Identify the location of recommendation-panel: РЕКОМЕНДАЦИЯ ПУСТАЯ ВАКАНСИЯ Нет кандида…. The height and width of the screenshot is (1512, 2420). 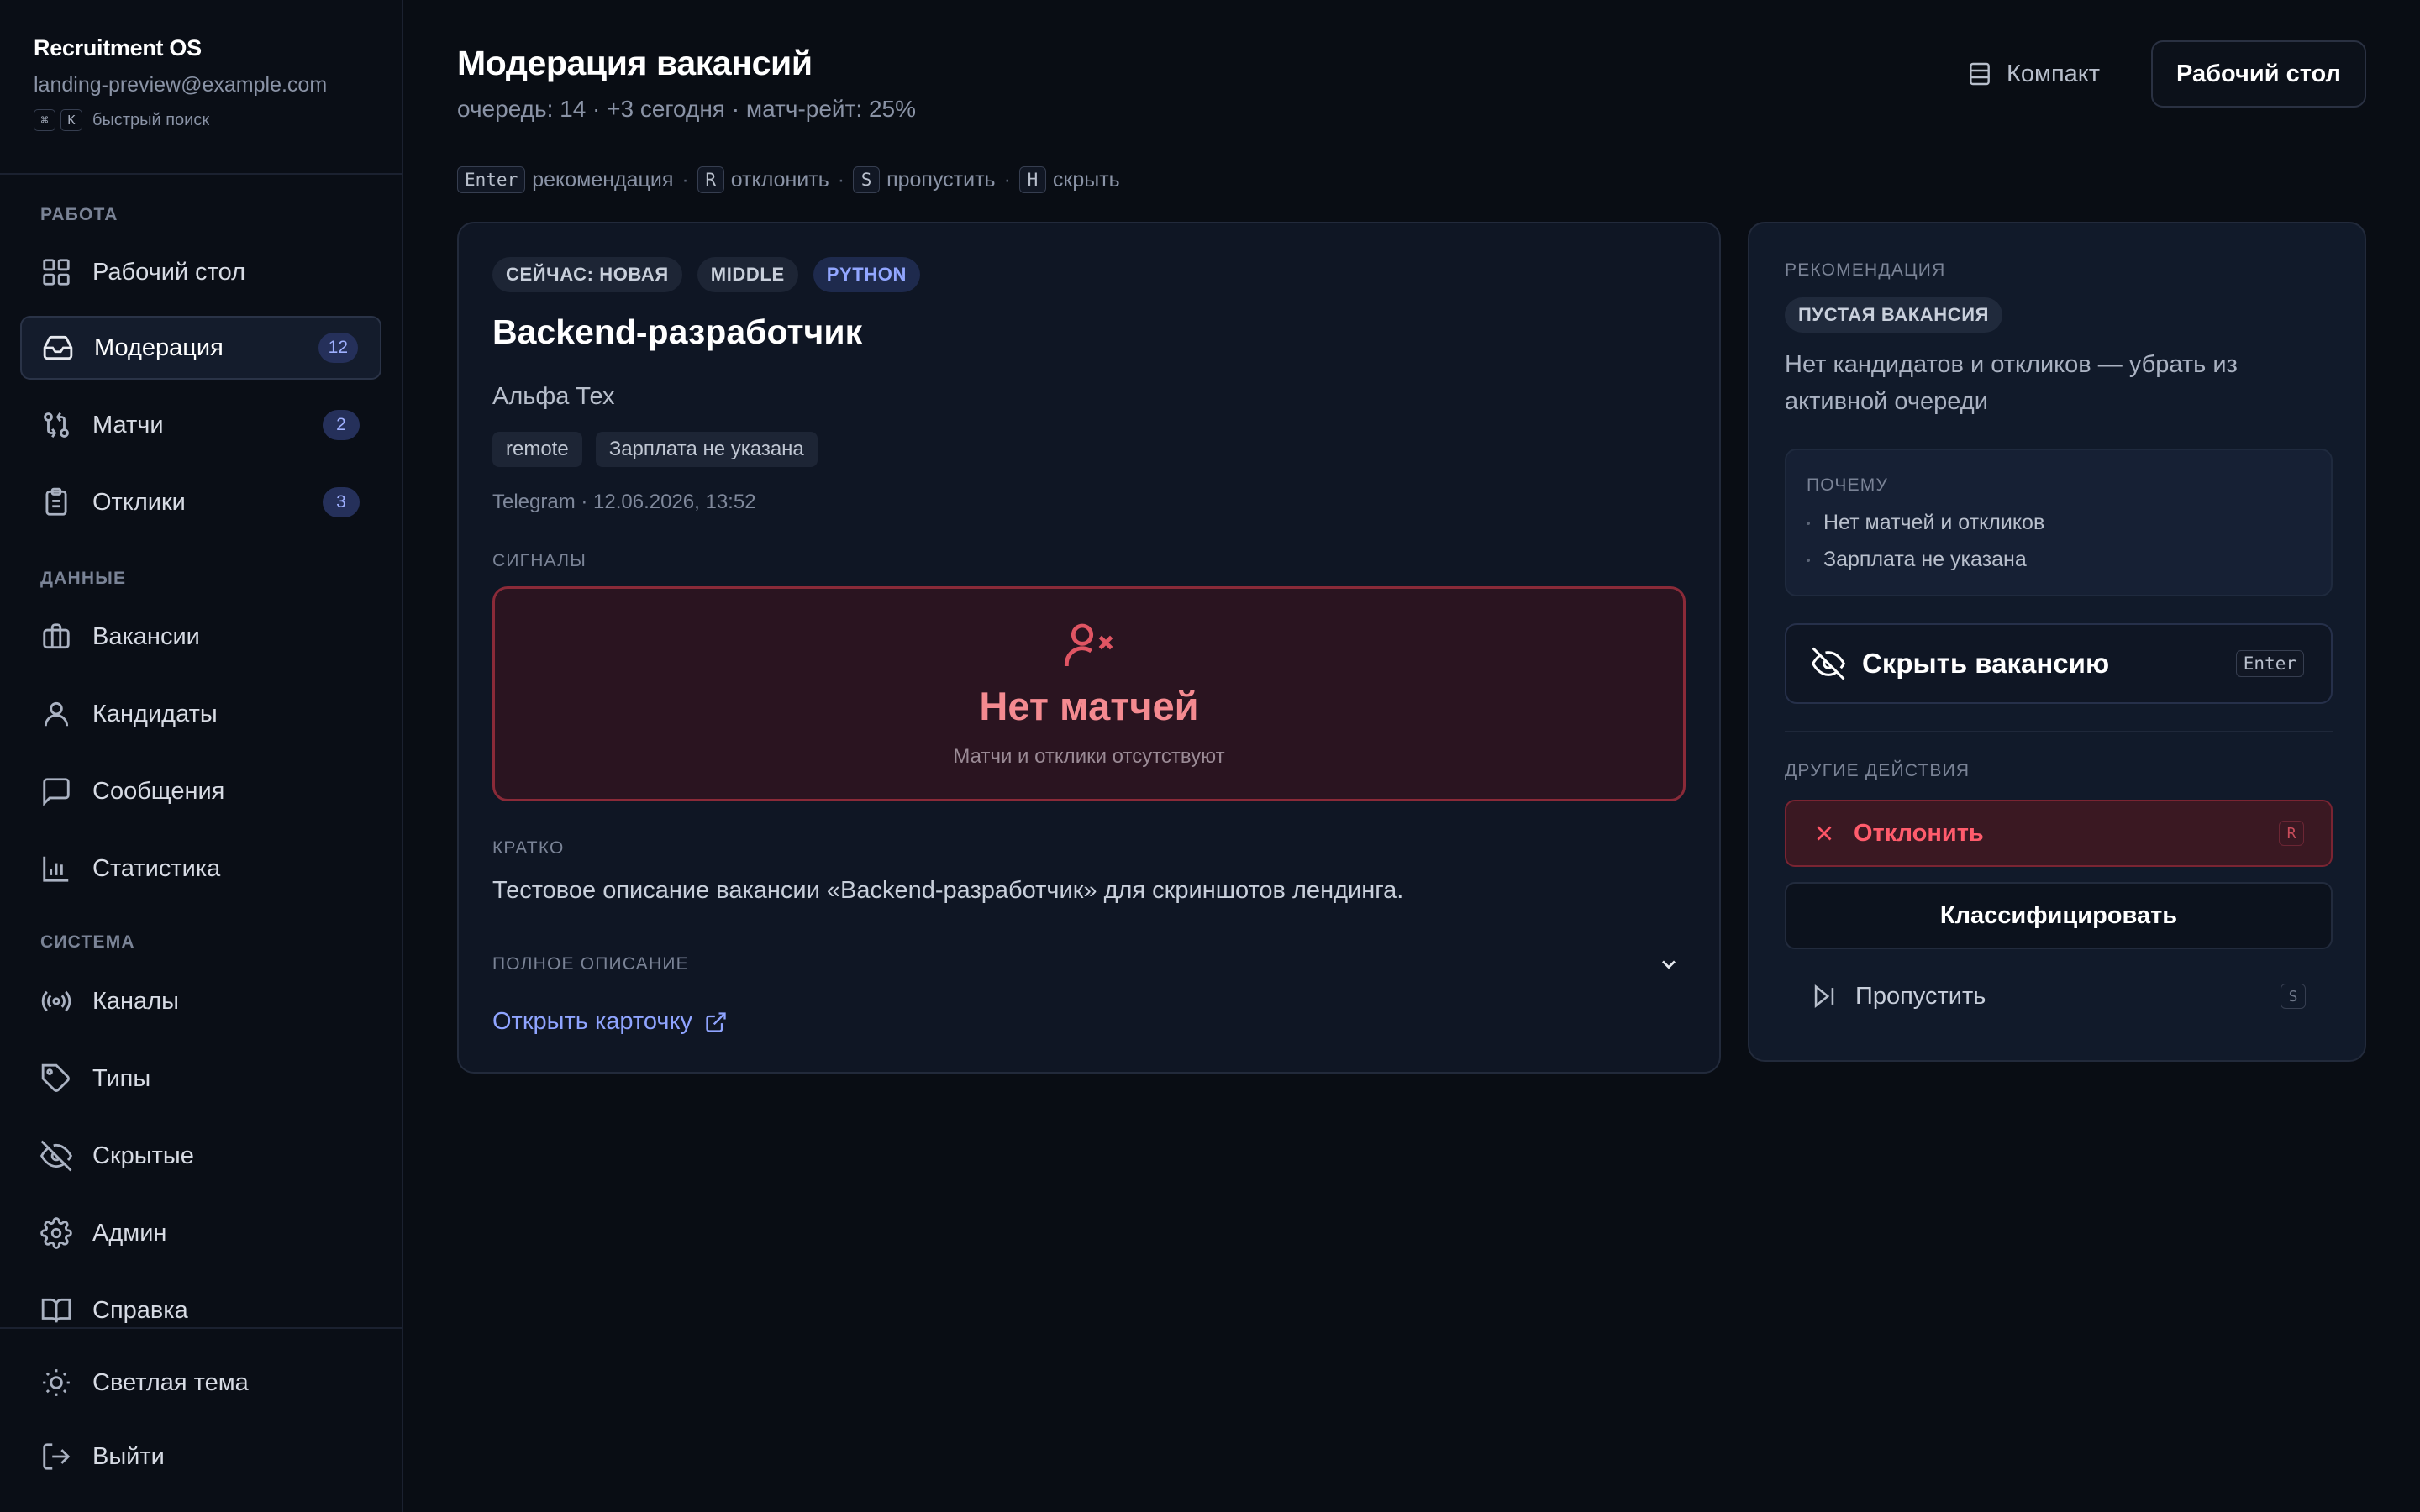
(2057, 642).